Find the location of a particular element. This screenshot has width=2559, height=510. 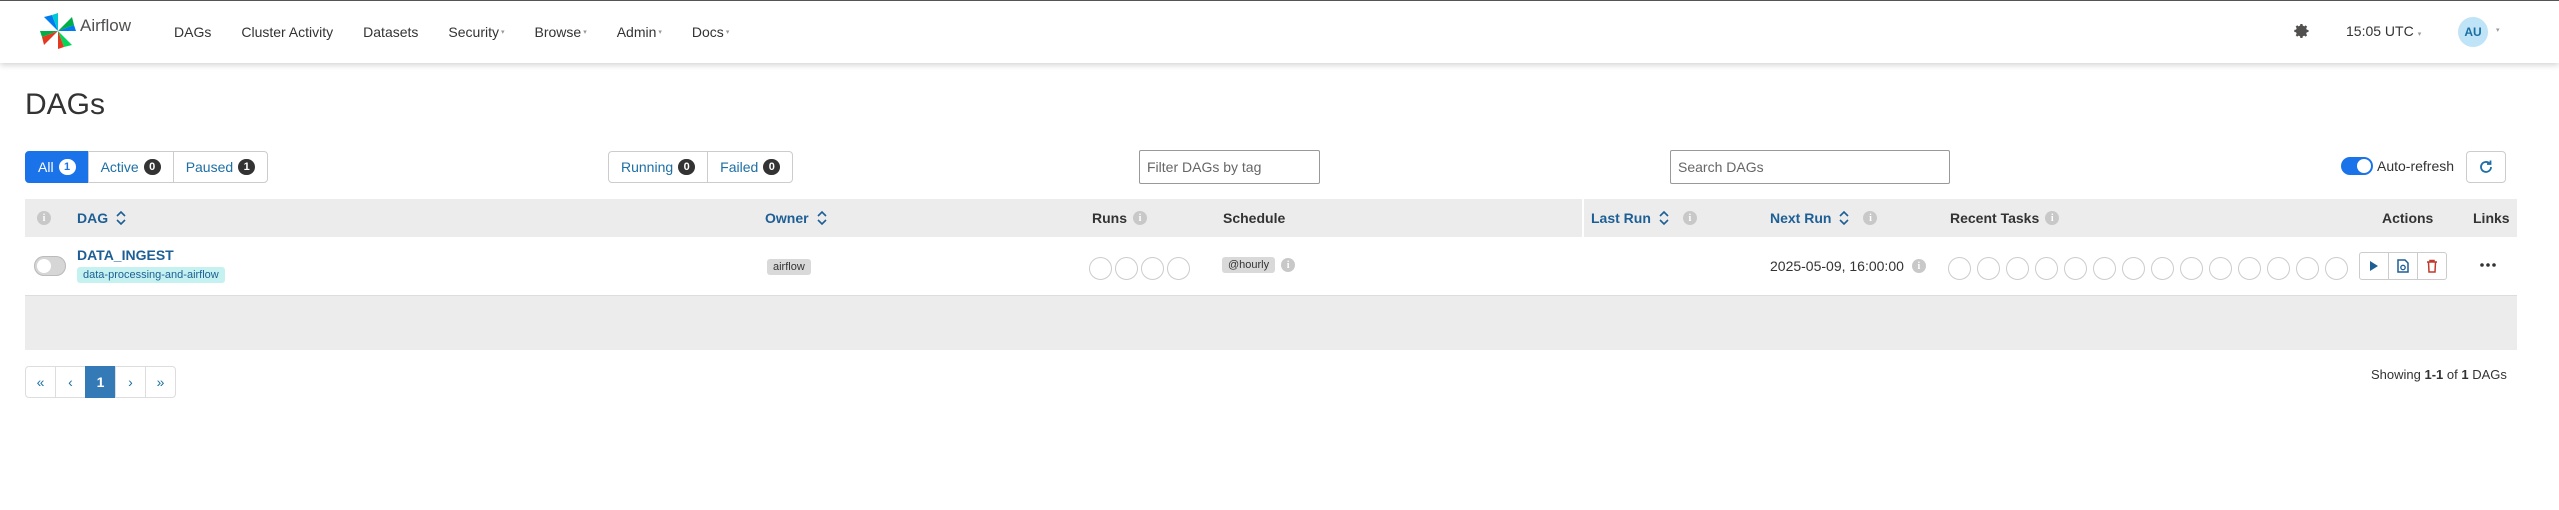

nav-cluster-activity-label: Cluster Activity is located at coordinates (287, 32).